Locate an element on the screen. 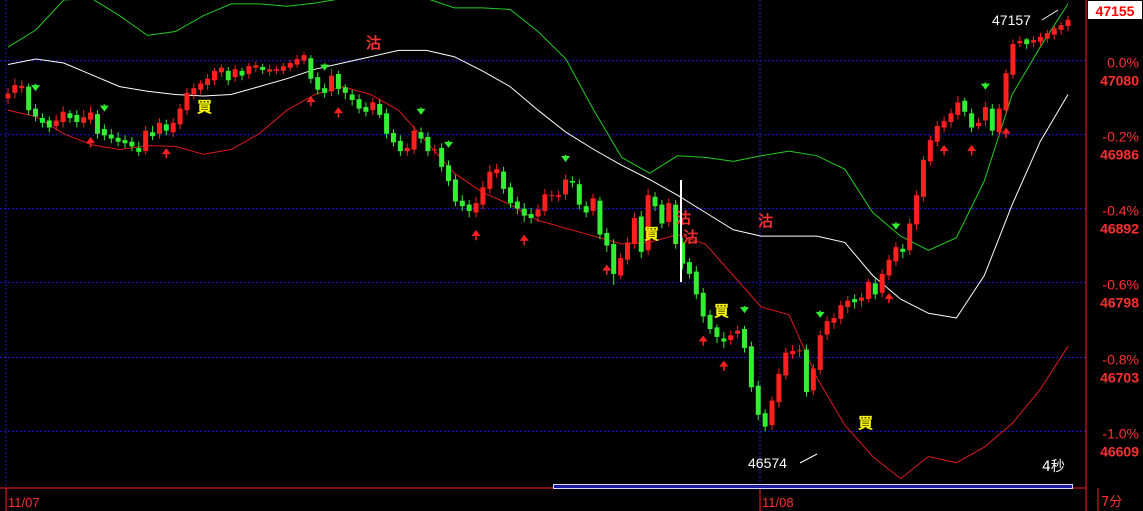 This screenshot has height=511, width=1143. pct-tick-label: 0.0% is located at coordinates (1123, 63).